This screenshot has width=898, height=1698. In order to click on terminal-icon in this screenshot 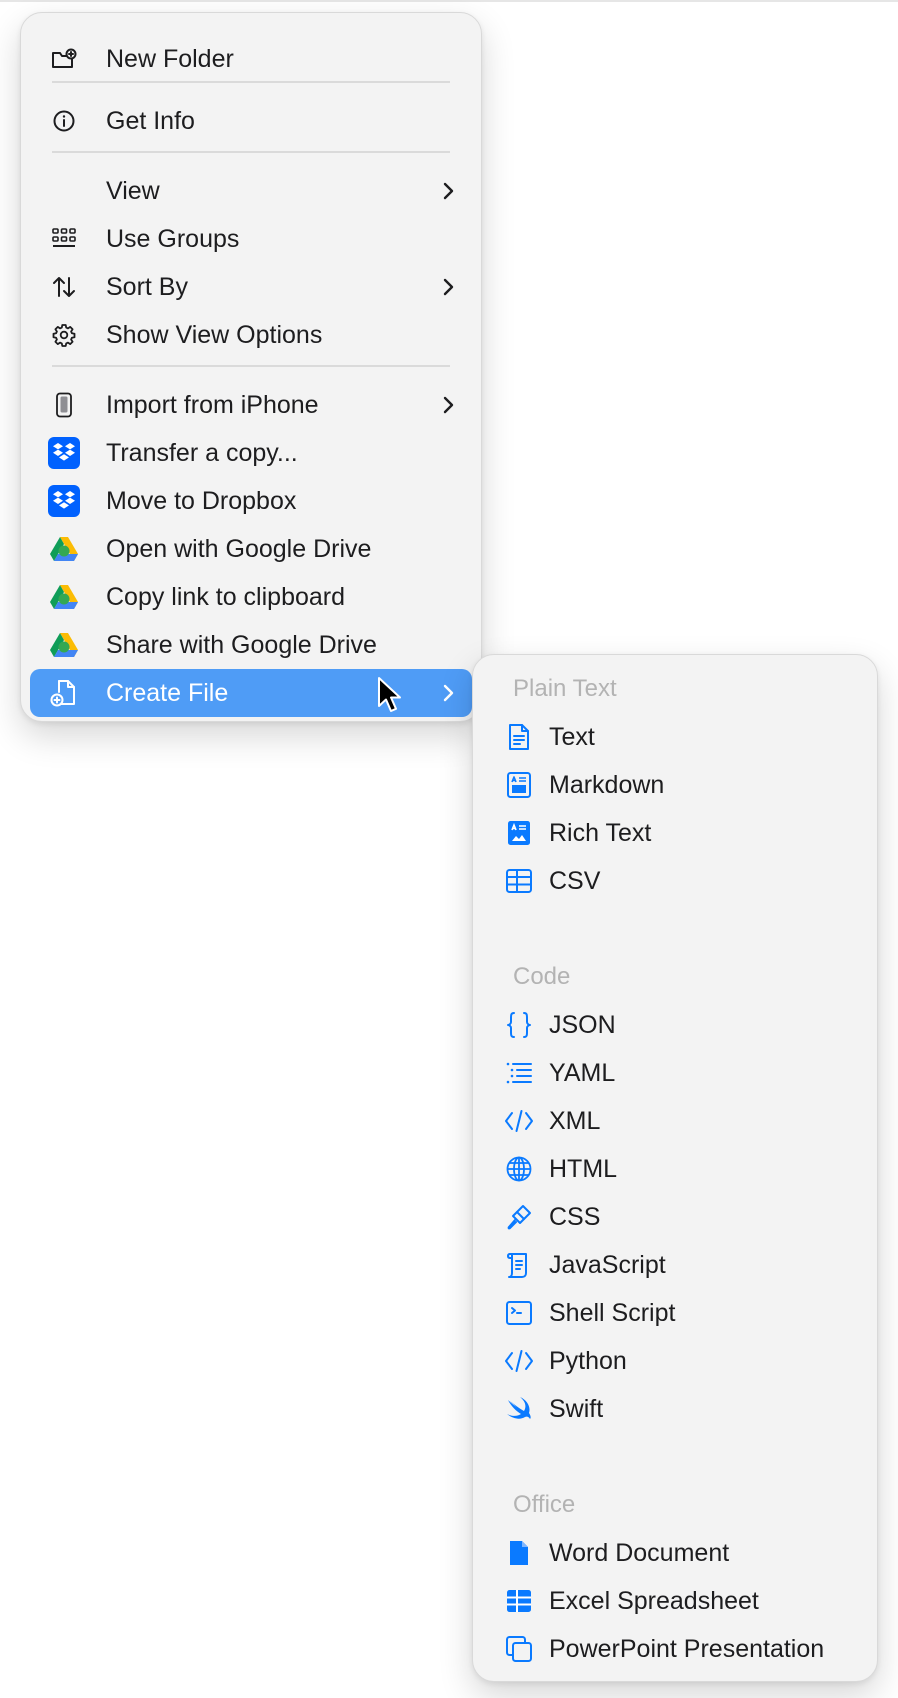, I will do `click(519, 1313)`.